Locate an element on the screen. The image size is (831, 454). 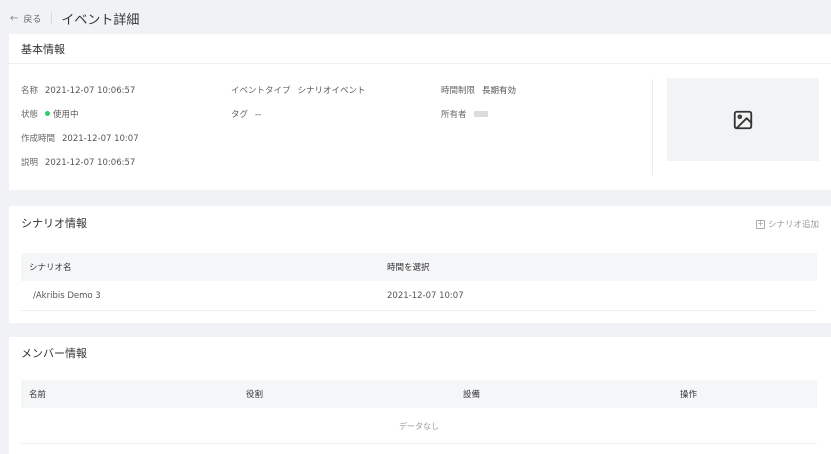
info-created: 作成時間 2021-12-07 10:07 is located at coordinates (80, 138).